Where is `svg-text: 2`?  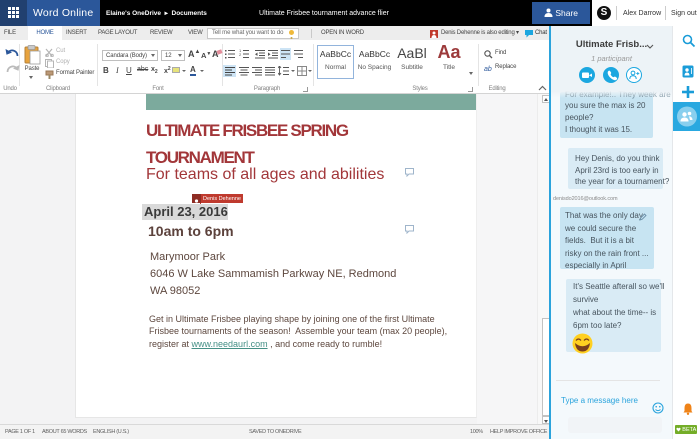 svg-text: 2 is located at coordinates (240, 54).